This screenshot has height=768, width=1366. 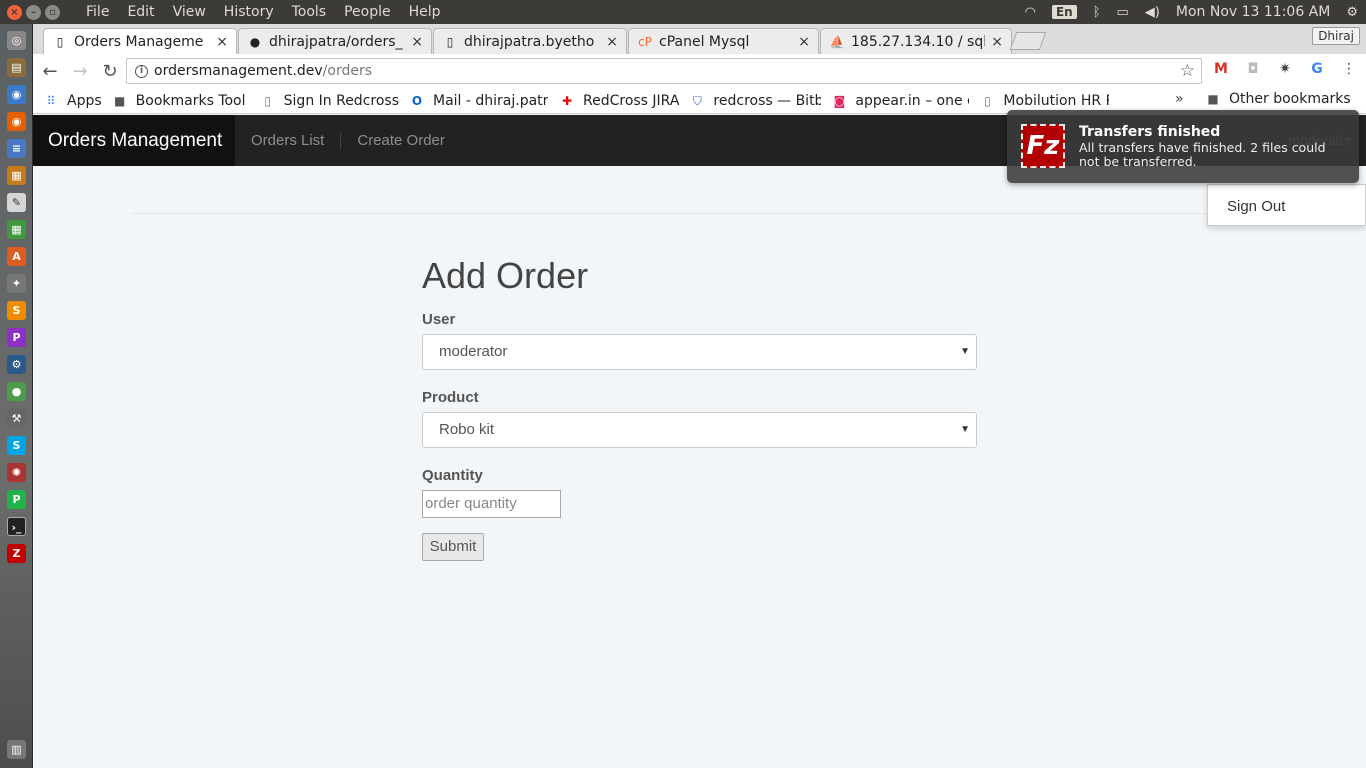 I want to click on skype-icon: S, so click(x=16, y=445).